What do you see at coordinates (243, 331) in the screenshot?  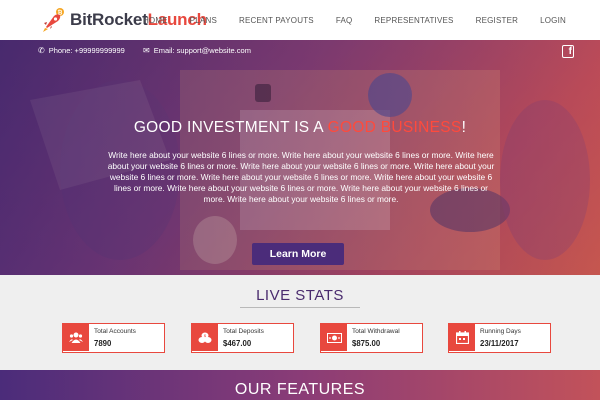 I see `stat-label: Total Deposits` at bounding box center [243, 331].